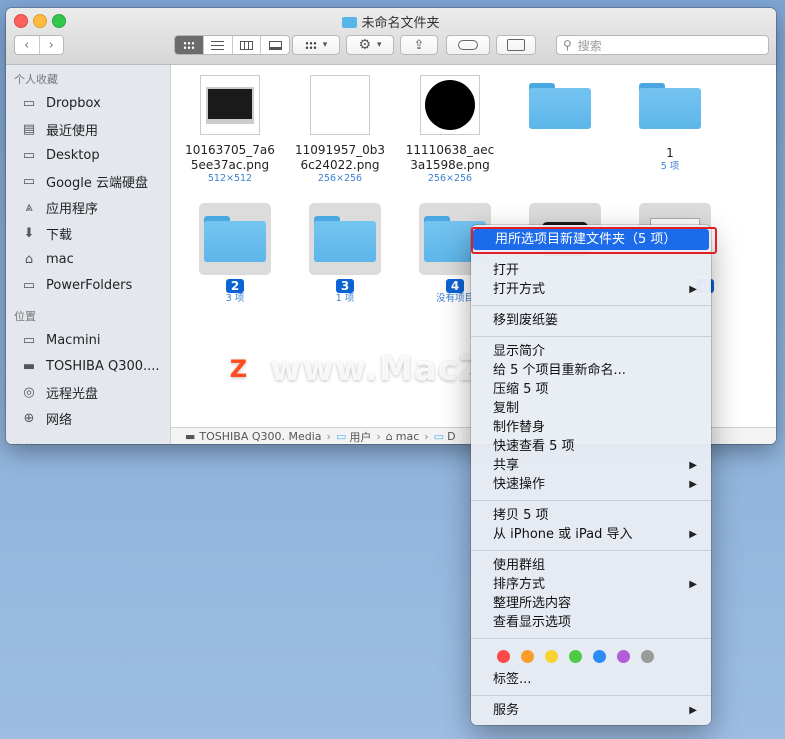 Image resolution: width=785 pixels, height=739 pixels. I want to click on back-forward-buttons: ‹ ›, so click(39, 45).